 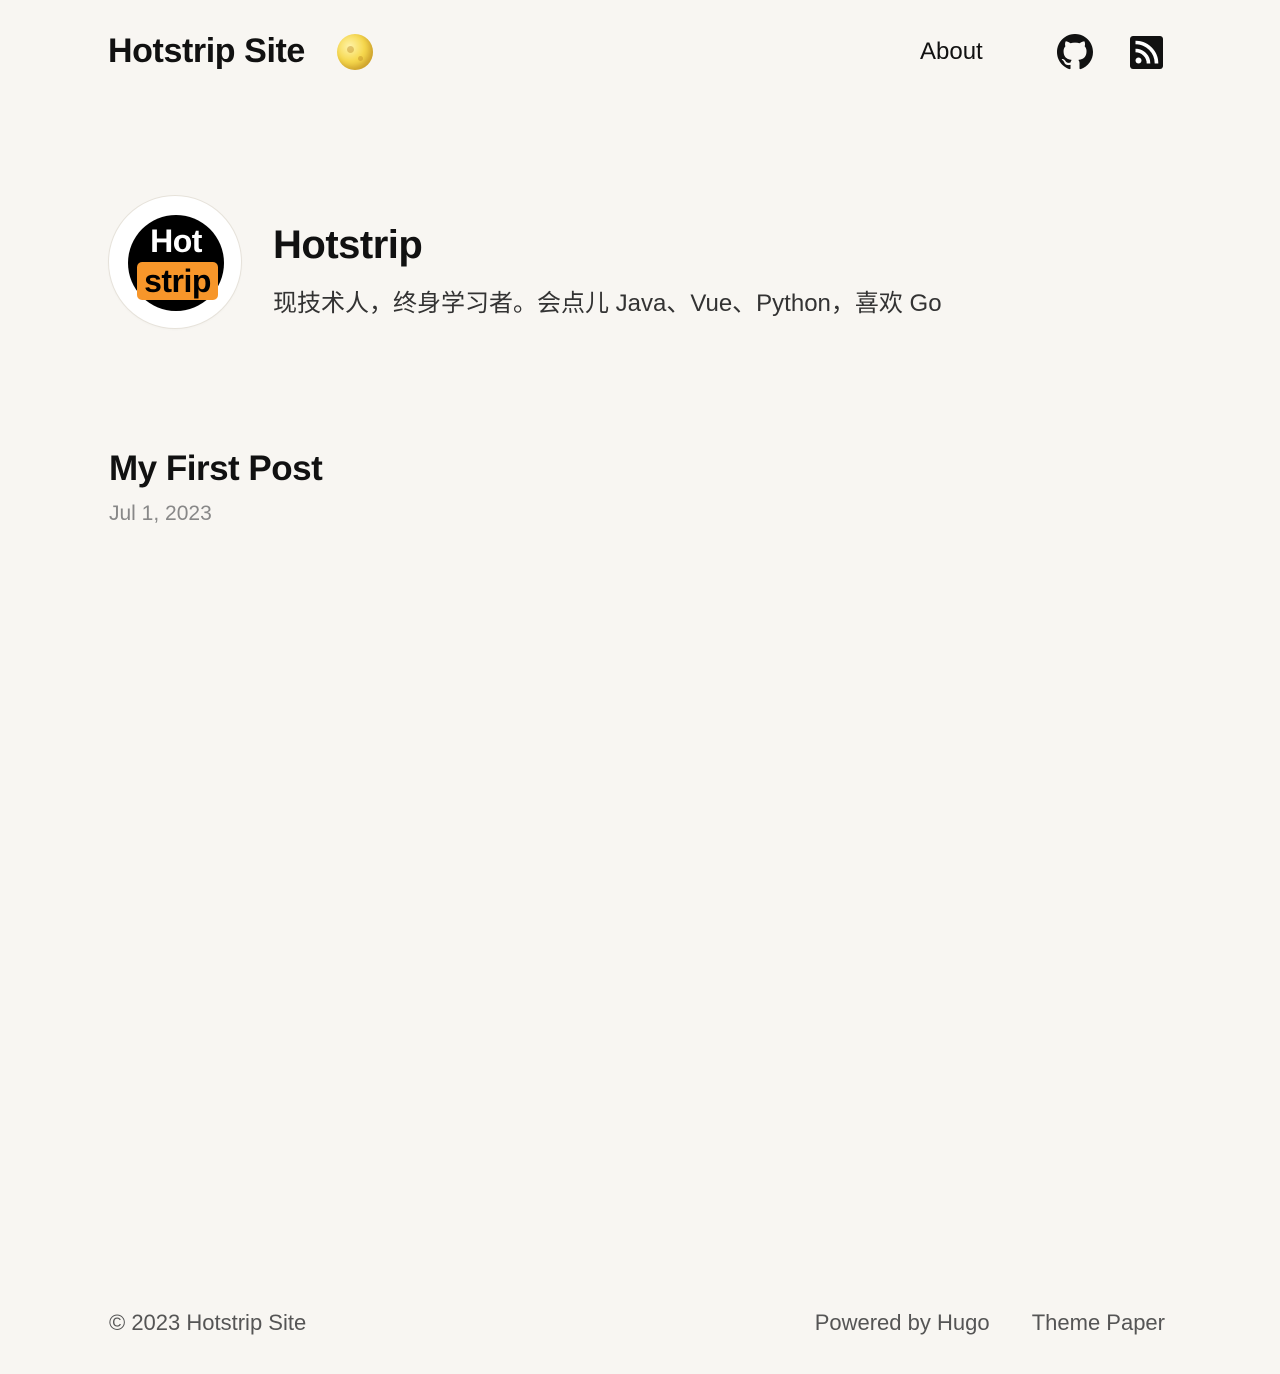 What do you see at coordinates (1147, 52) in the screenshot?
I see `rss-icon` at bounding box center [1147, 52].